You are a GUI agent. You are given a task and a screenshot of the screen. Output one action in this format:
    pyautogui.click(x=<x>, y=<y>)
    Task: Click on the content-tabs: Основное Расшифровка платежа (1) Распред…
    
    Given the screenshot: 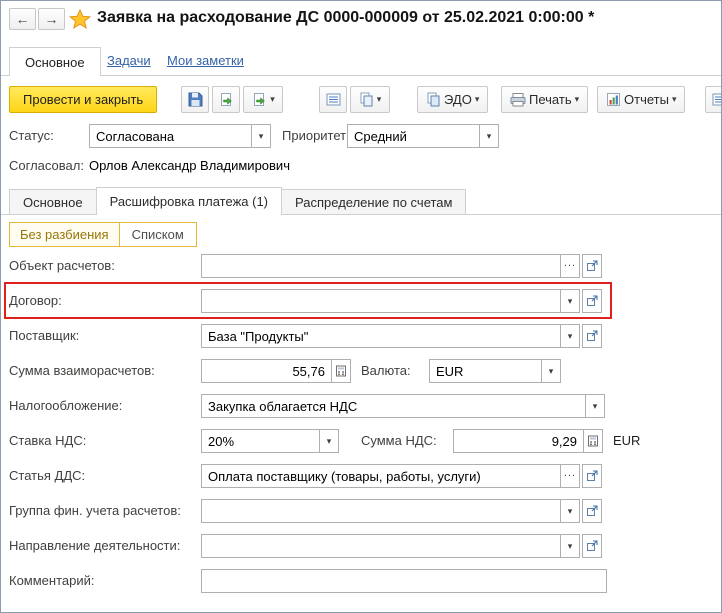 What is the action you would take?
    pyautogui.click(x=238, y=201)
    